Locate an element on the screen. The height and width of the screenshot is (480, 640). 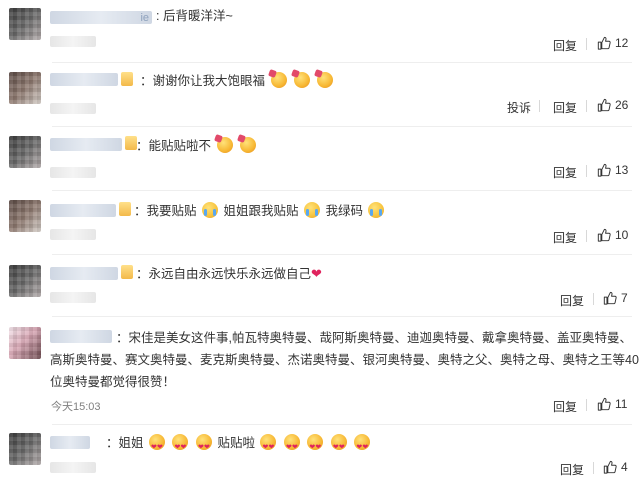
comment-text-part: ：我要贴贴 is located at coordinates (165, 211).